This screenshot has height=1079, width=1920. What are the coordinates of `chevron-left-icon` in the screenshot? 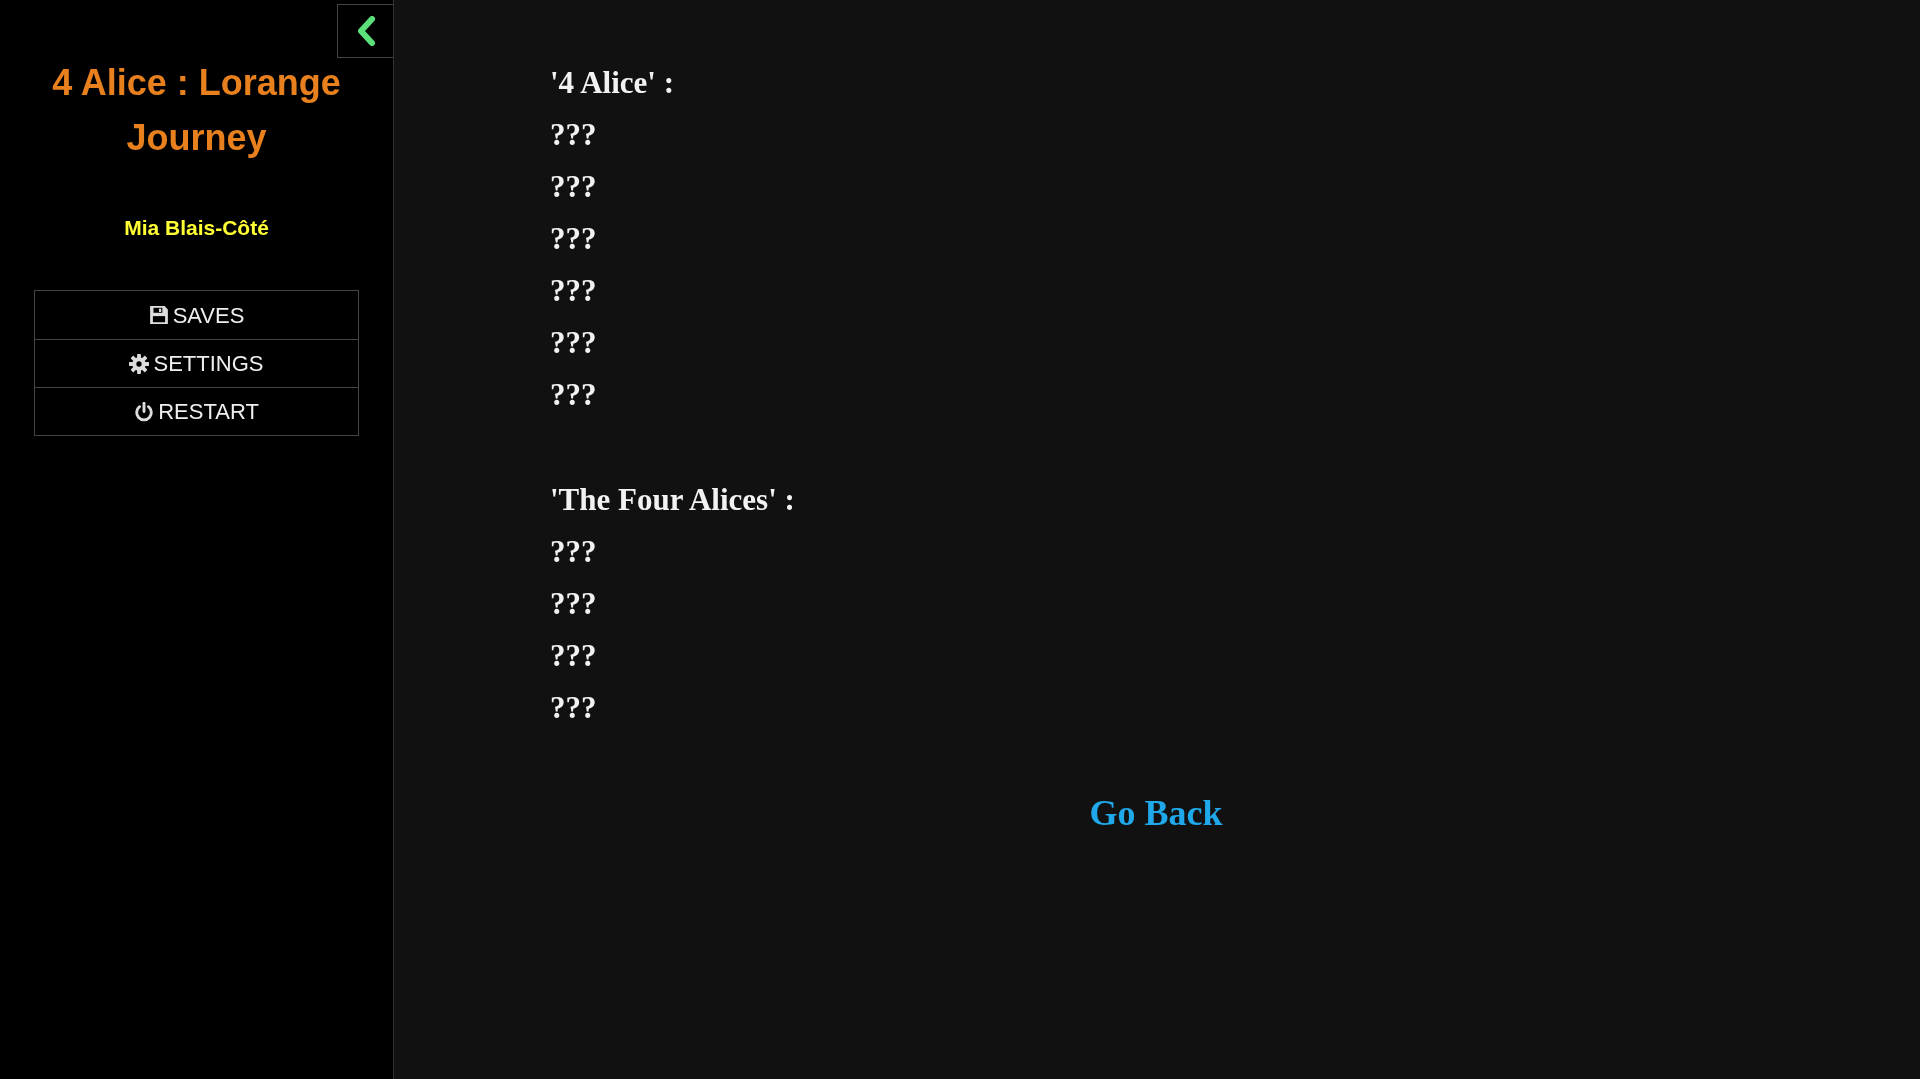 It's located at (365, 31).